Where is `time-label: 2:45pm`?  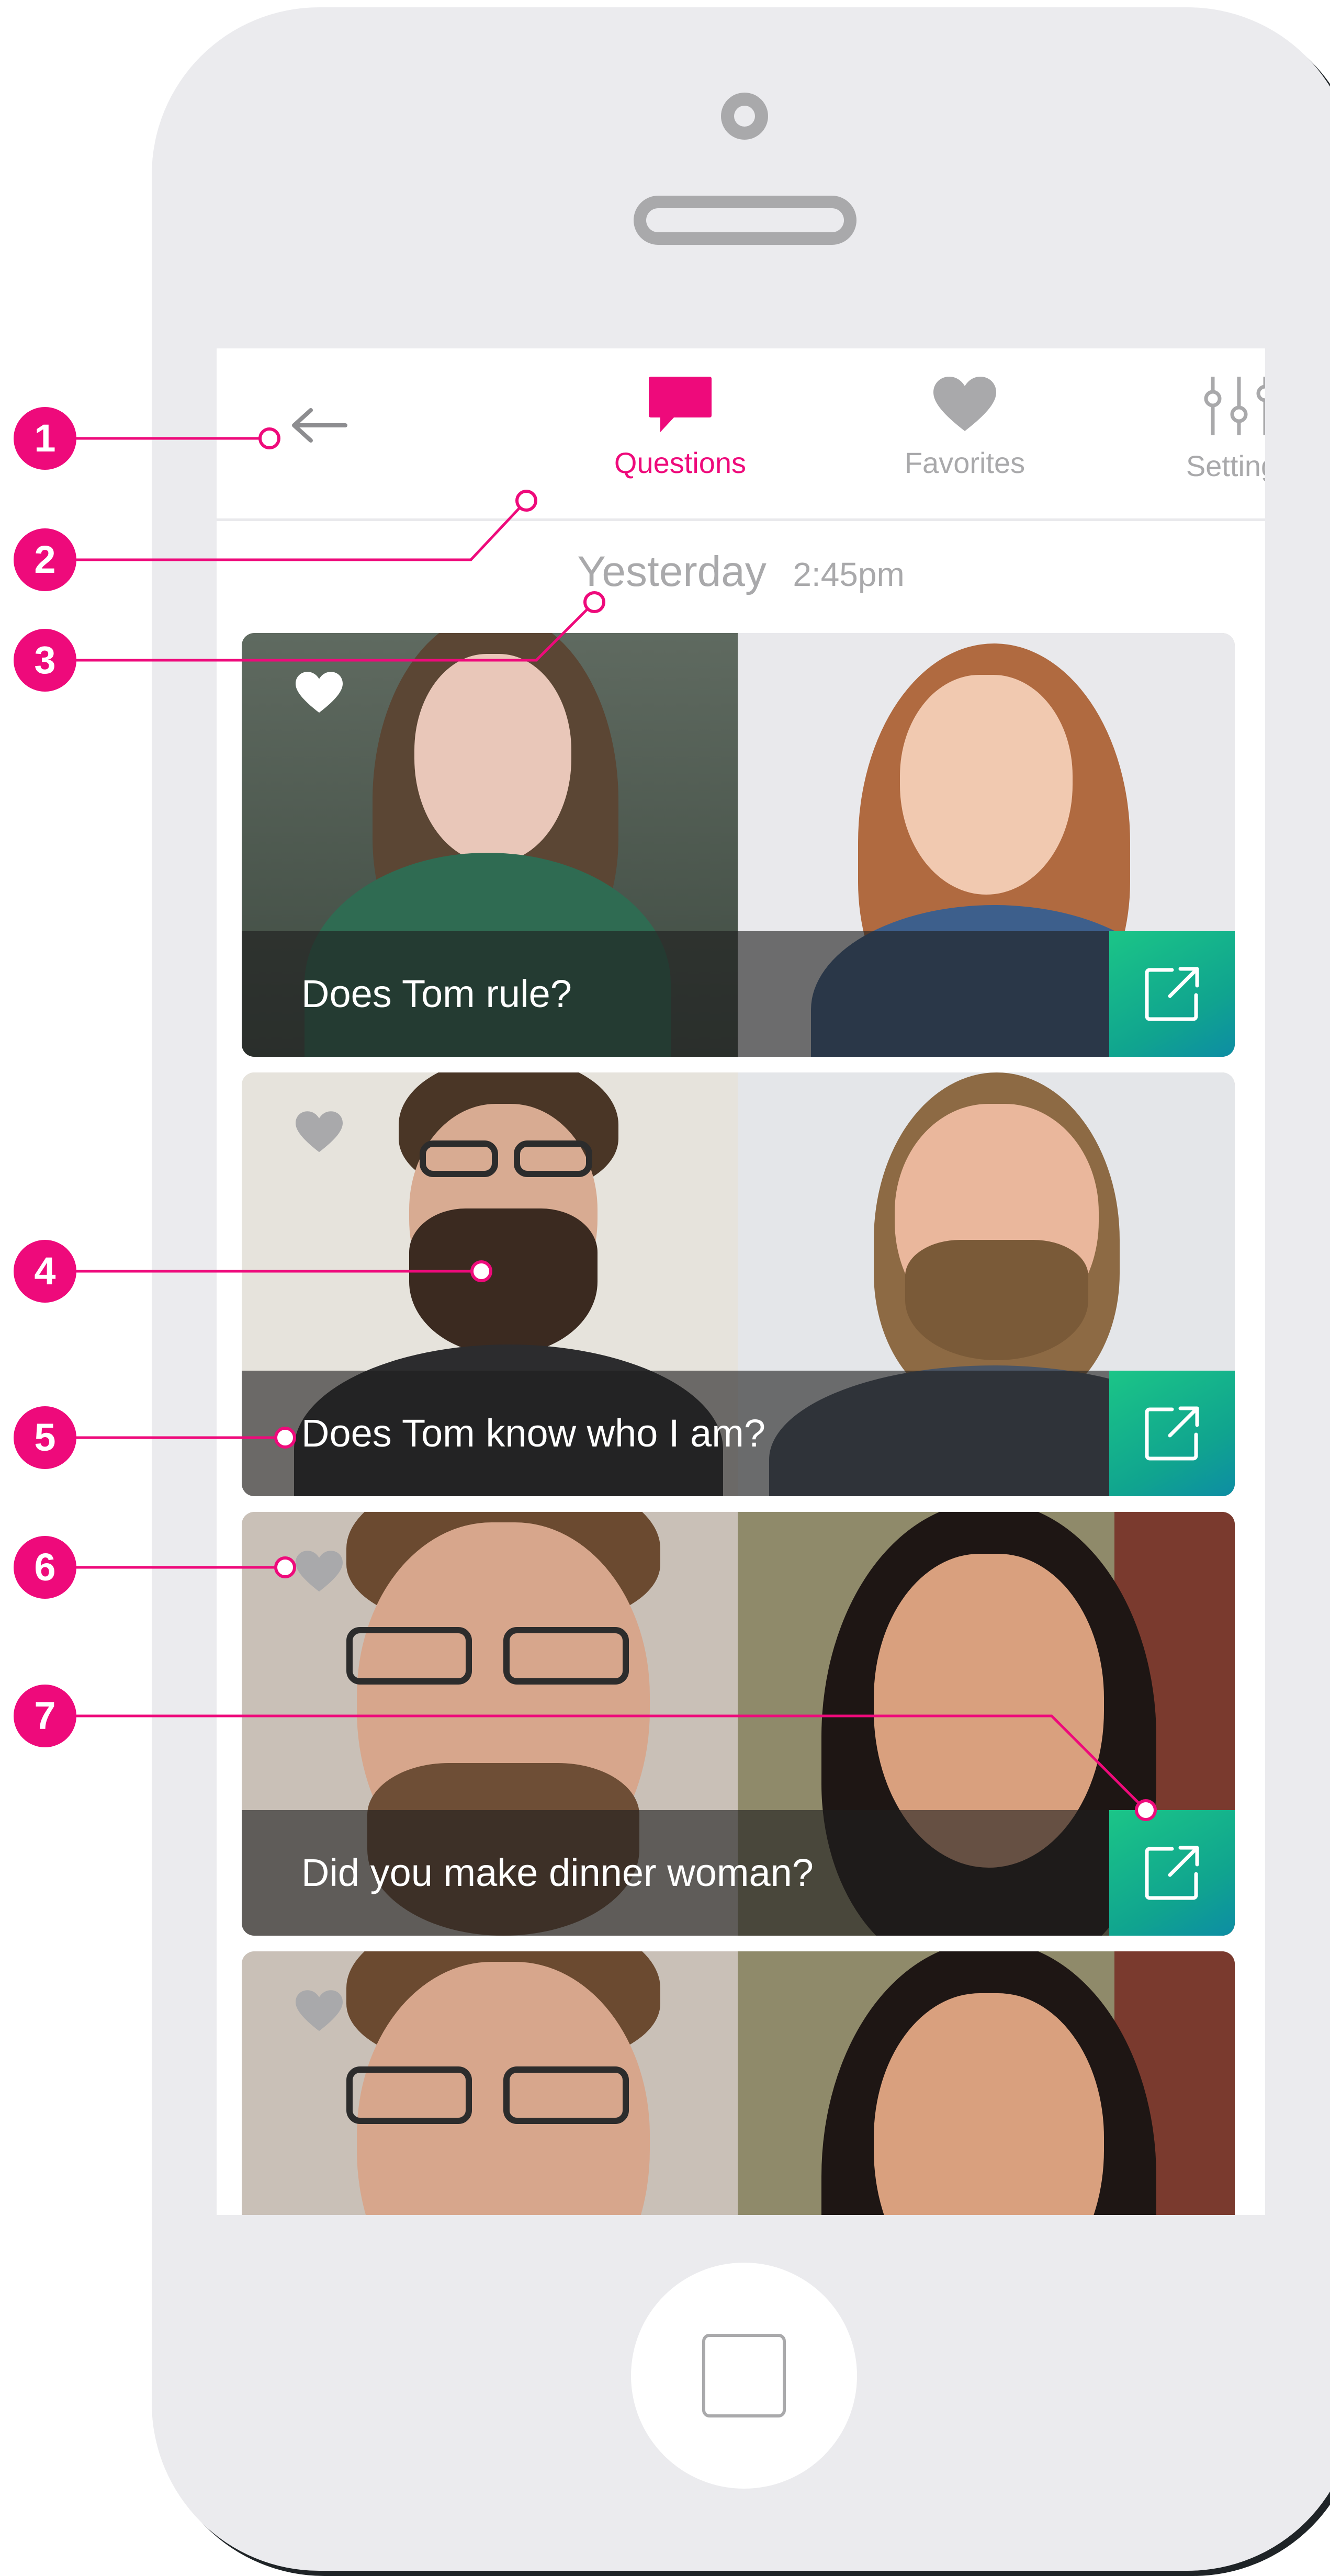
time-label: 2:45pm is located at coordinates (849, 575).